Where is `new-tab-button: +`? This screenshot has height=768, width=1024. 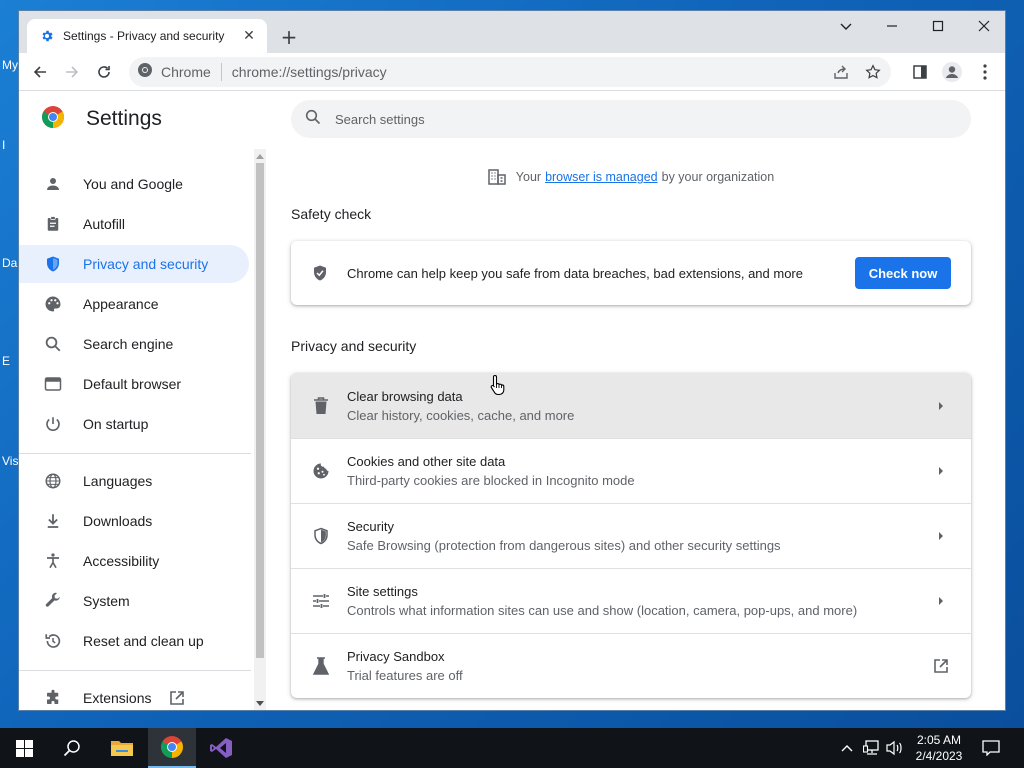 new-tab-button: + is located at coordinates (289, 37).